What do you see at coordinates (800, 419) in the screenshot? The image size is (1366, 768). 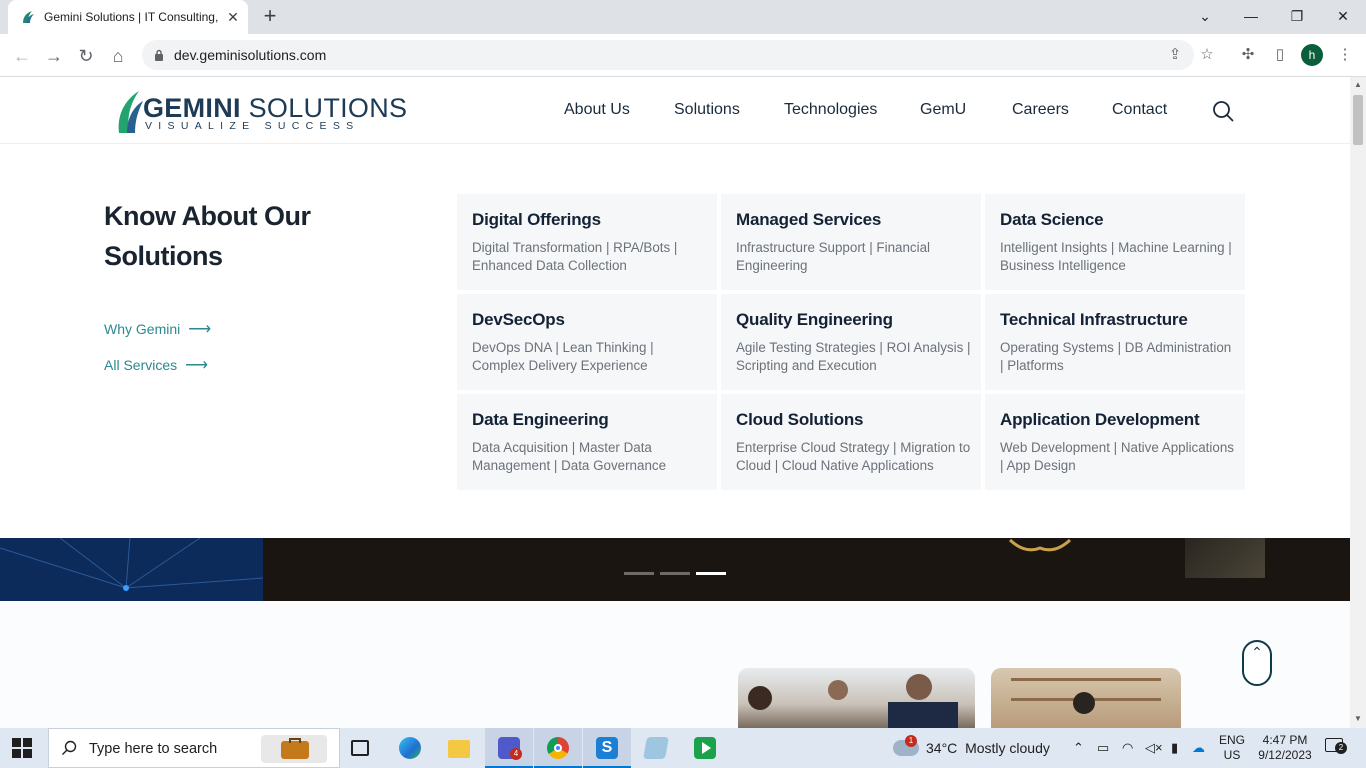 I see `card-title: Cloud Solutions` at bounding box center [800, 419].